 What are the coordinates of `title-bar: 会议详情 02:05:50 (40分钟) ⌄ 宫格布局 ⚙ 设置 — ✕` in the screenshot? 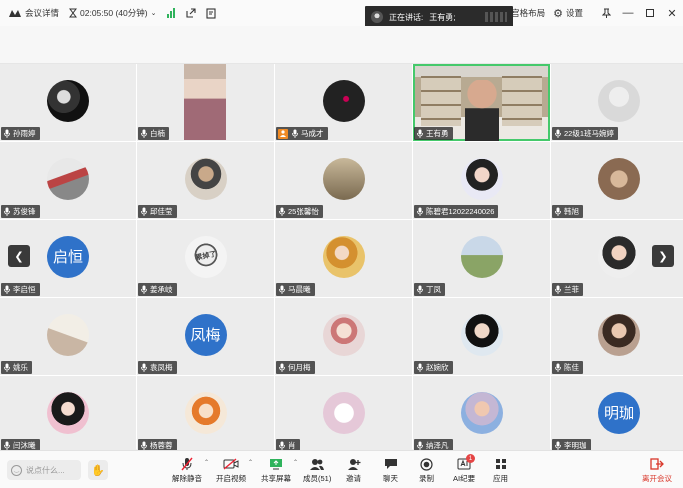 It's located at (341, 13).